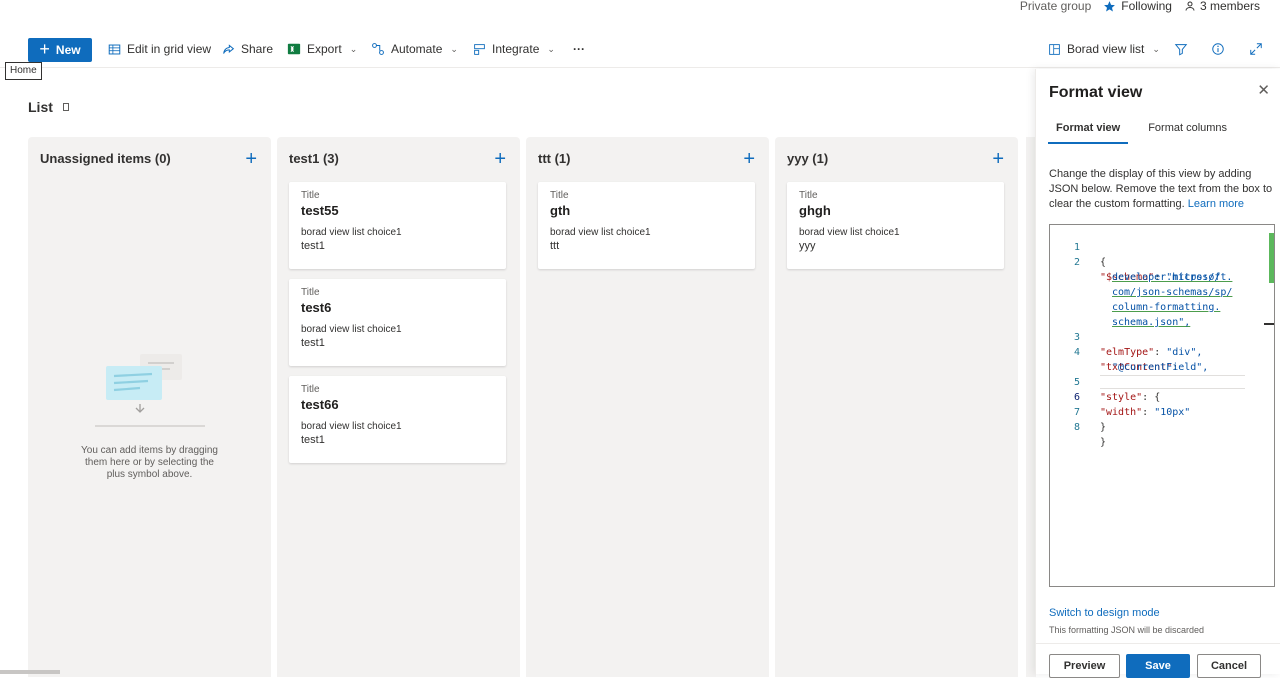 Image resolution: width=1280 pixels, height=678 pixels. I want to click on following-button: Following, so click(1137, 6).